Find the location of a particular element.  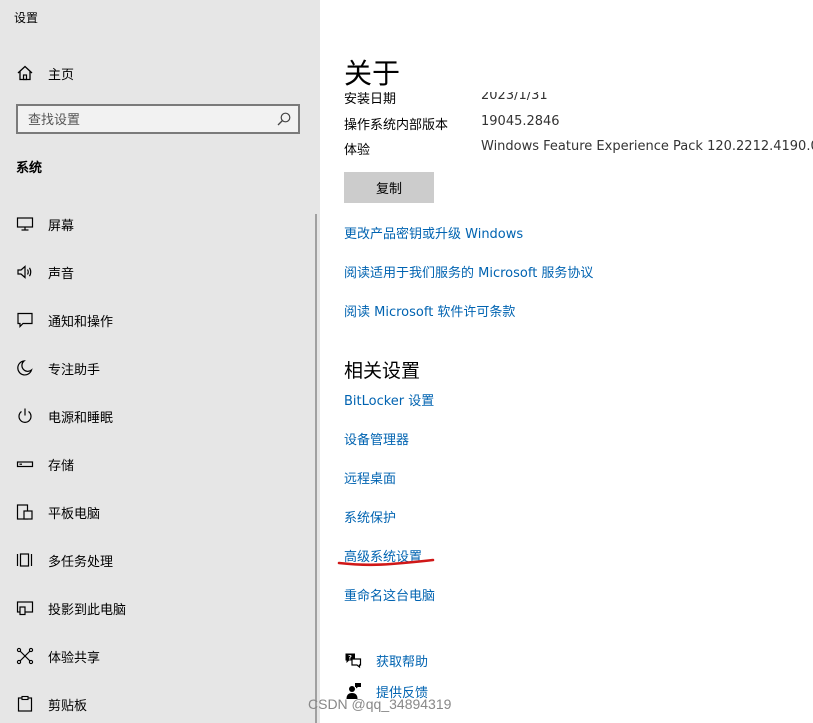

sidebar-item-display: 屏幕 is located at coordinates (160, 224).